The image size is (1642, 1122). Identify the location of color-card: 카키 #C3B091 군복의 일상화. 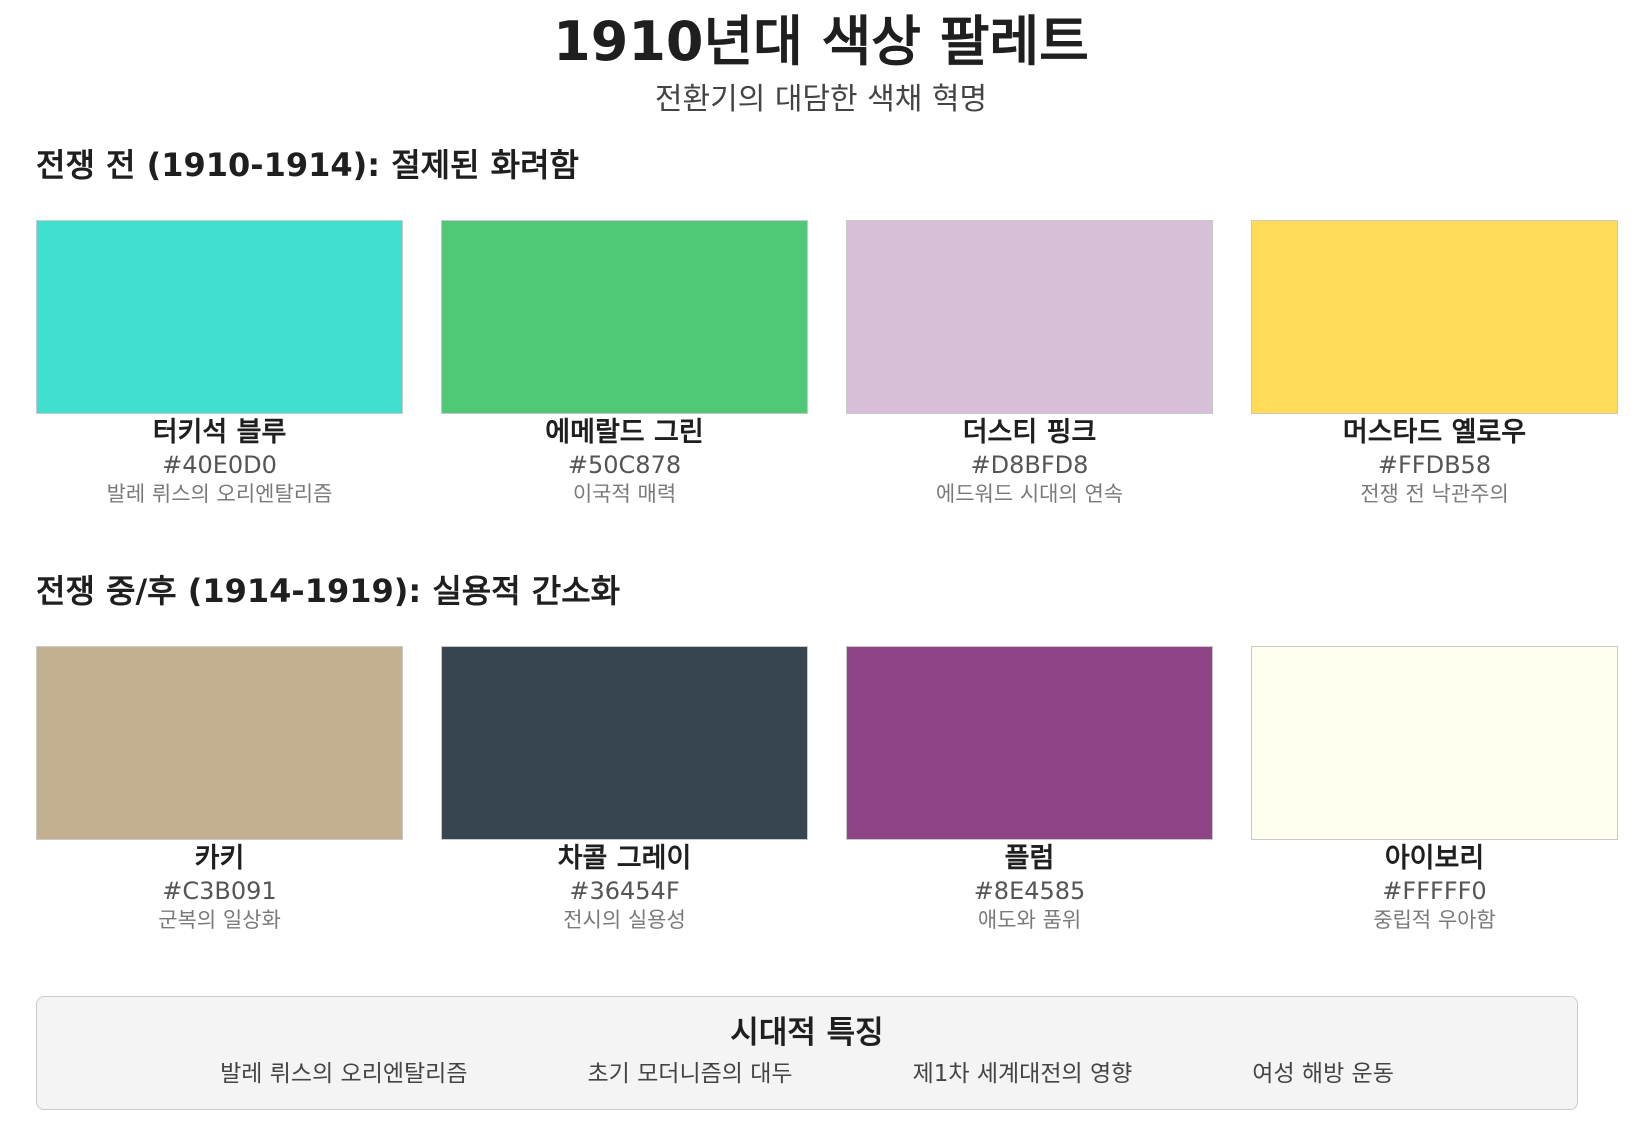
(219, 790).